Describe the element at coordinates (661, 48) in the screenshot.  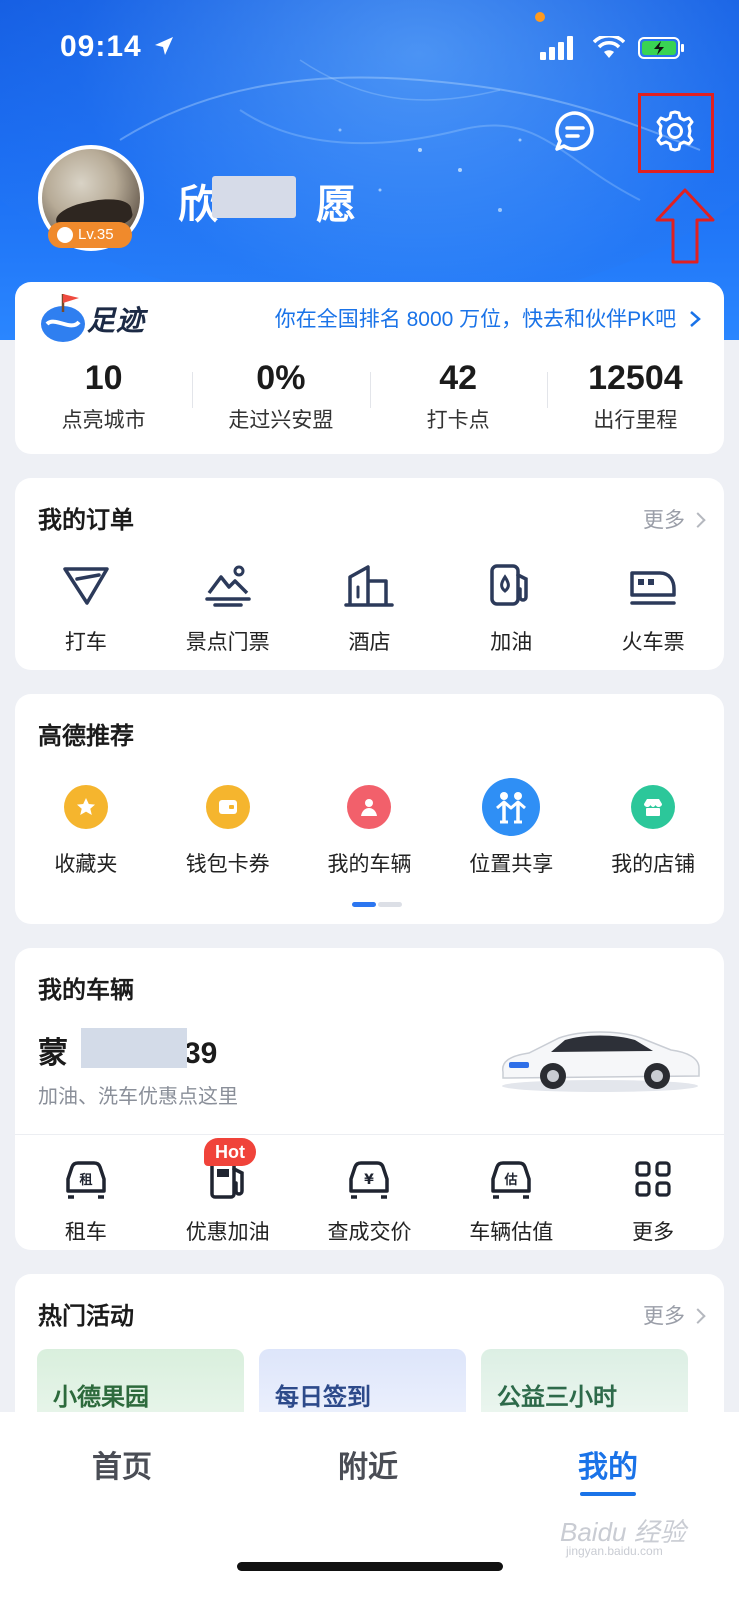
I see `battery-charging-icon` at that location.